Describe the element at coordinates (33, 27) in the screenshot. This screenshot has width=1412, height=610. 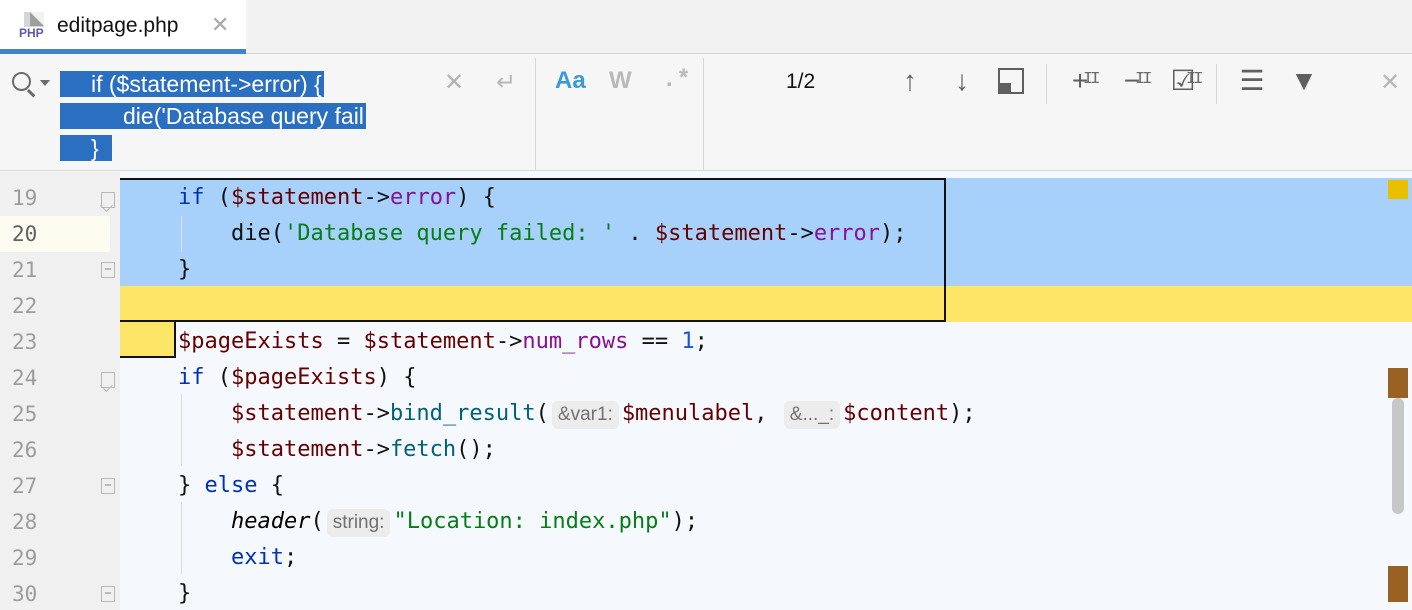
I see `php-file-icon: PHP` at that location.